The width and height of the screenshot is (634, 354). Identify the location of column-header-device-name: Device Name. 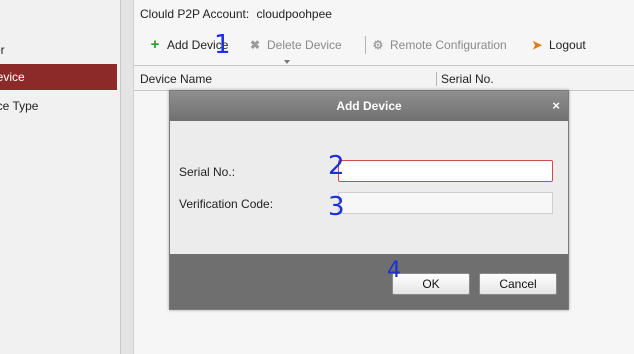
(176, 79).